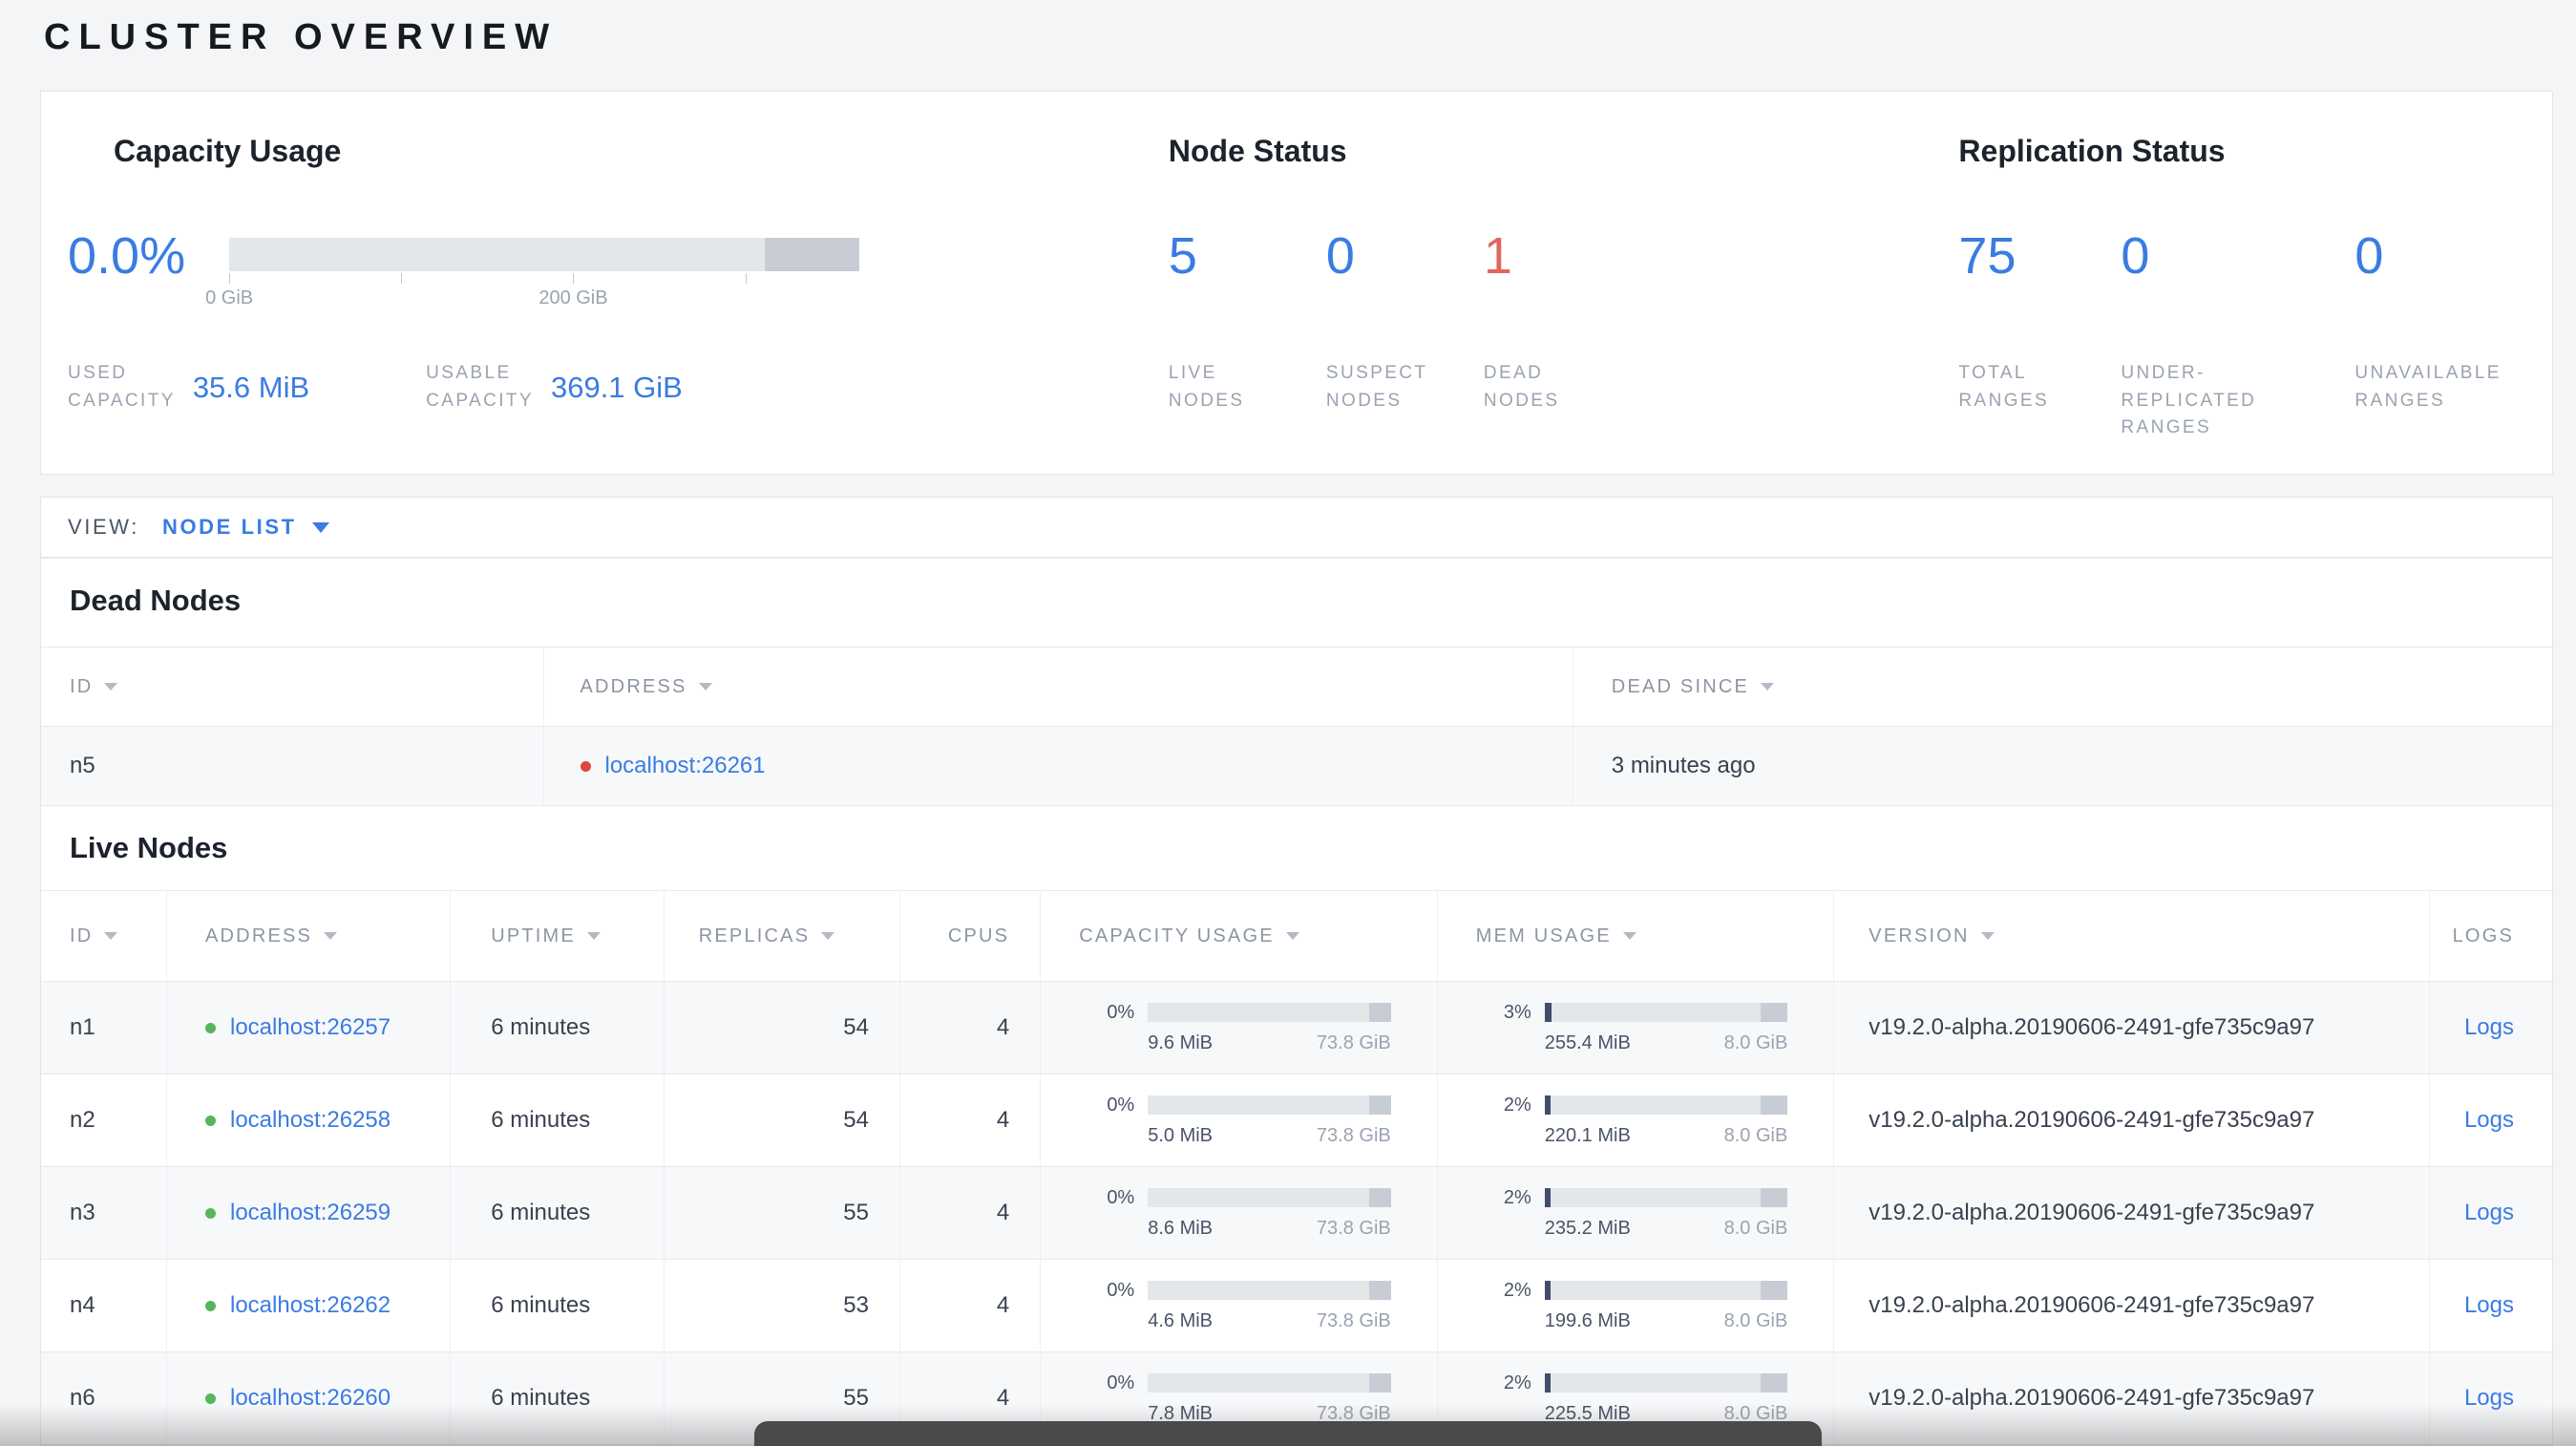  What do you see at coordinates (292, 766) in the screenshot?
I see `node-id-cell: n5` at bounding box center [292, 766].